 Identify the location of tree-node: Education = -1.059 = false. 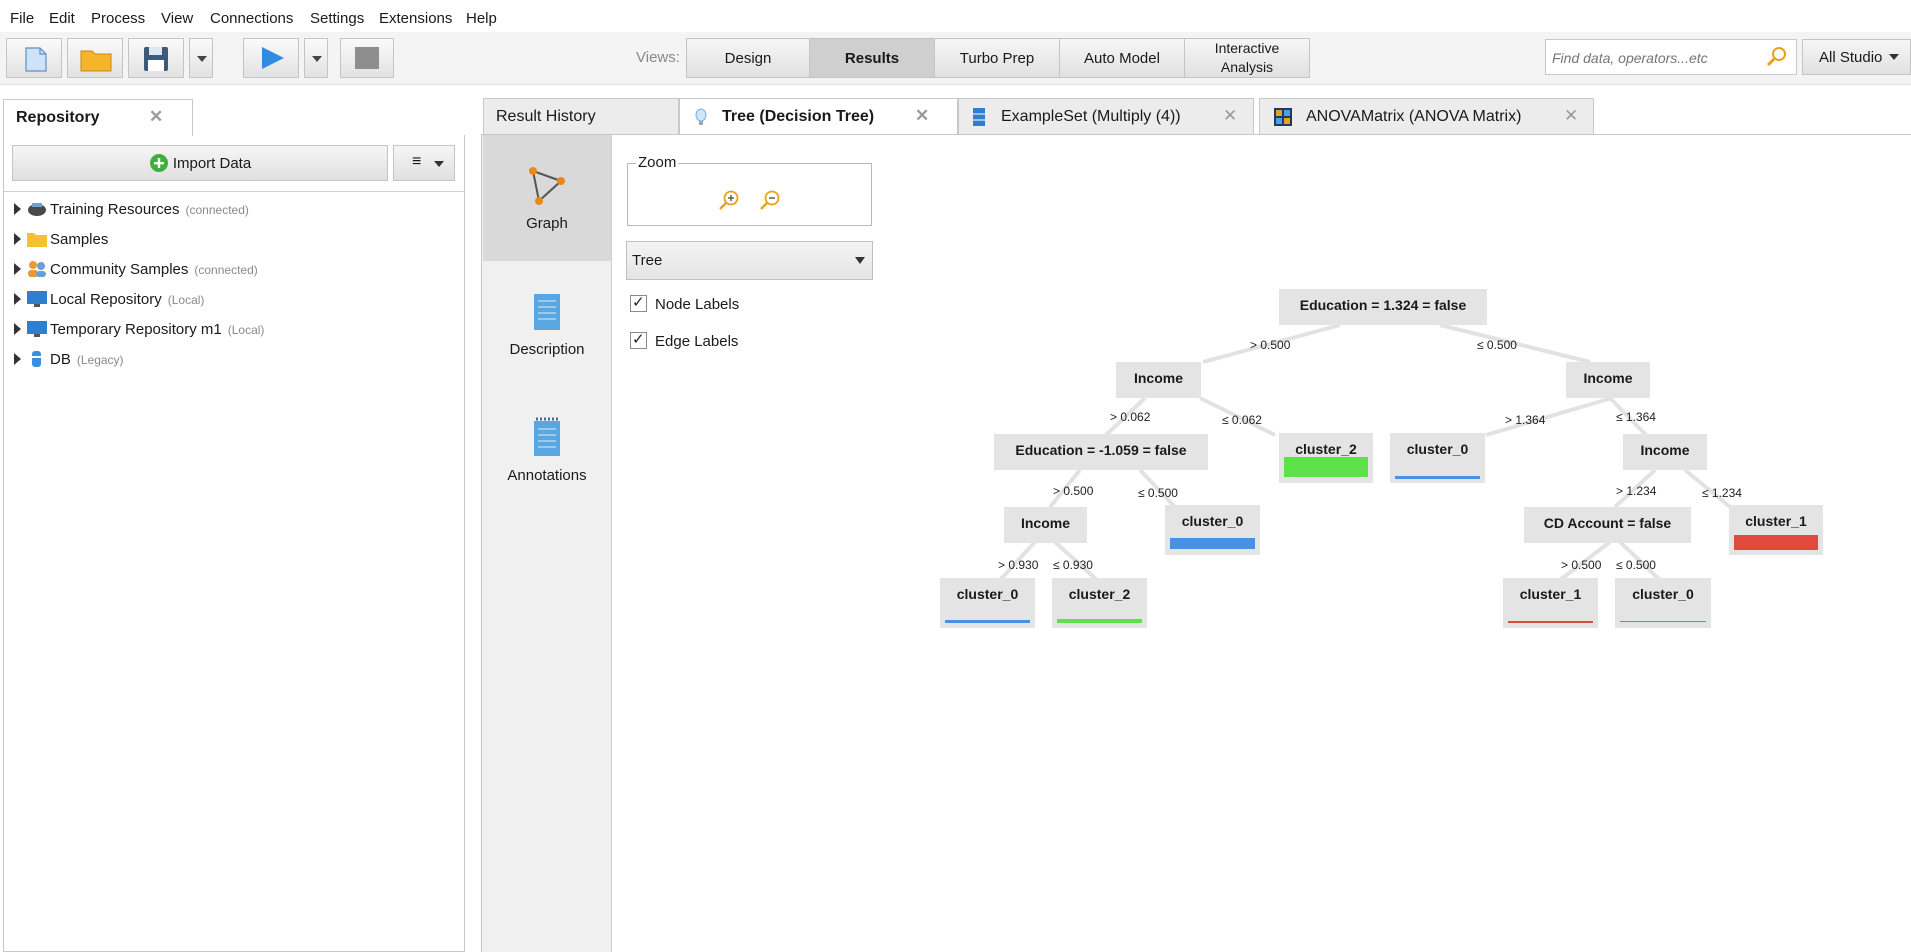
(1101, 452).